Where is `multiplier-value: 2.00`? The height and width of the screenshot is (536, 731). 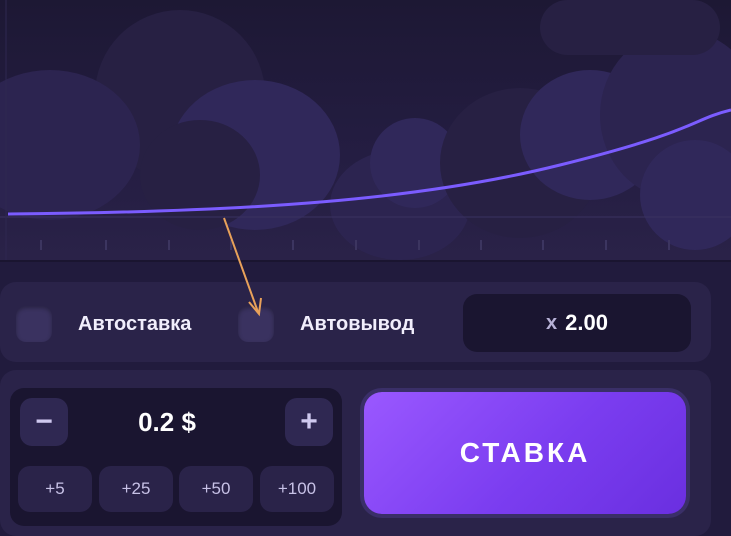 multiplier-value: 2.00 is located at coordinates (586, 322).